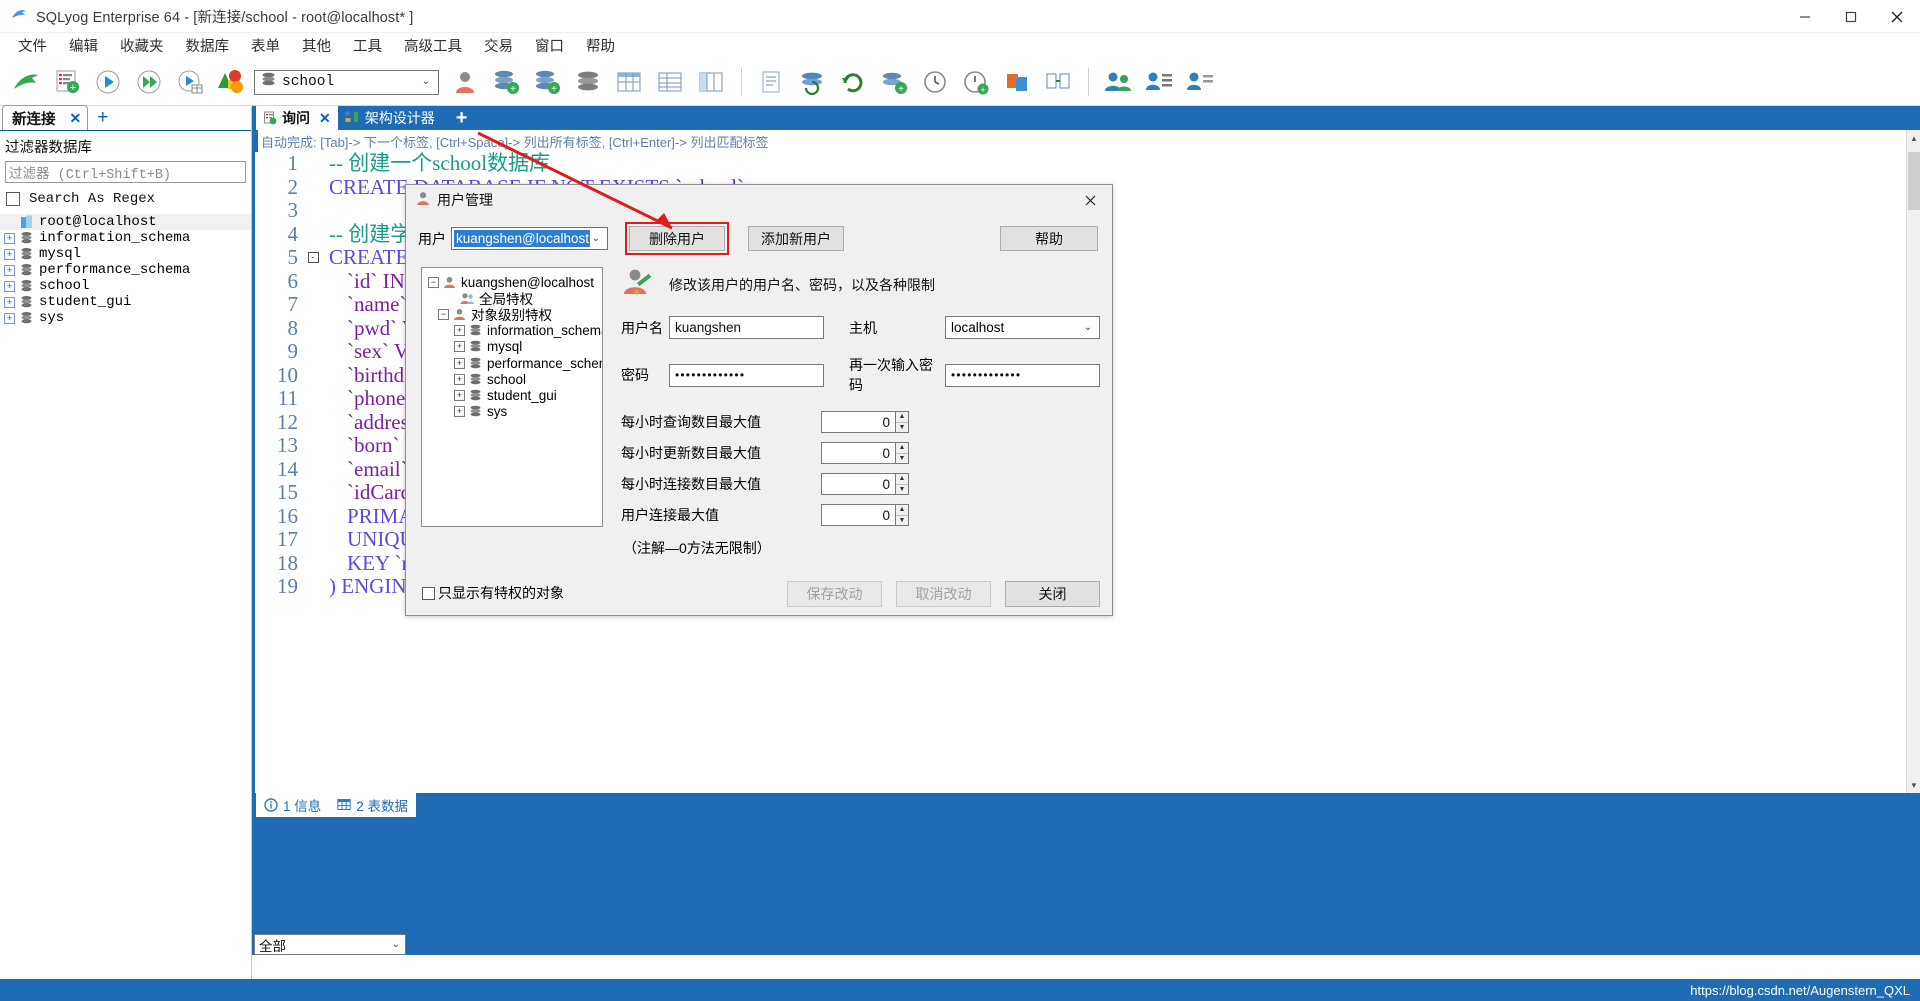  I want to click on tree-node-database: + school, so click(125, 286).